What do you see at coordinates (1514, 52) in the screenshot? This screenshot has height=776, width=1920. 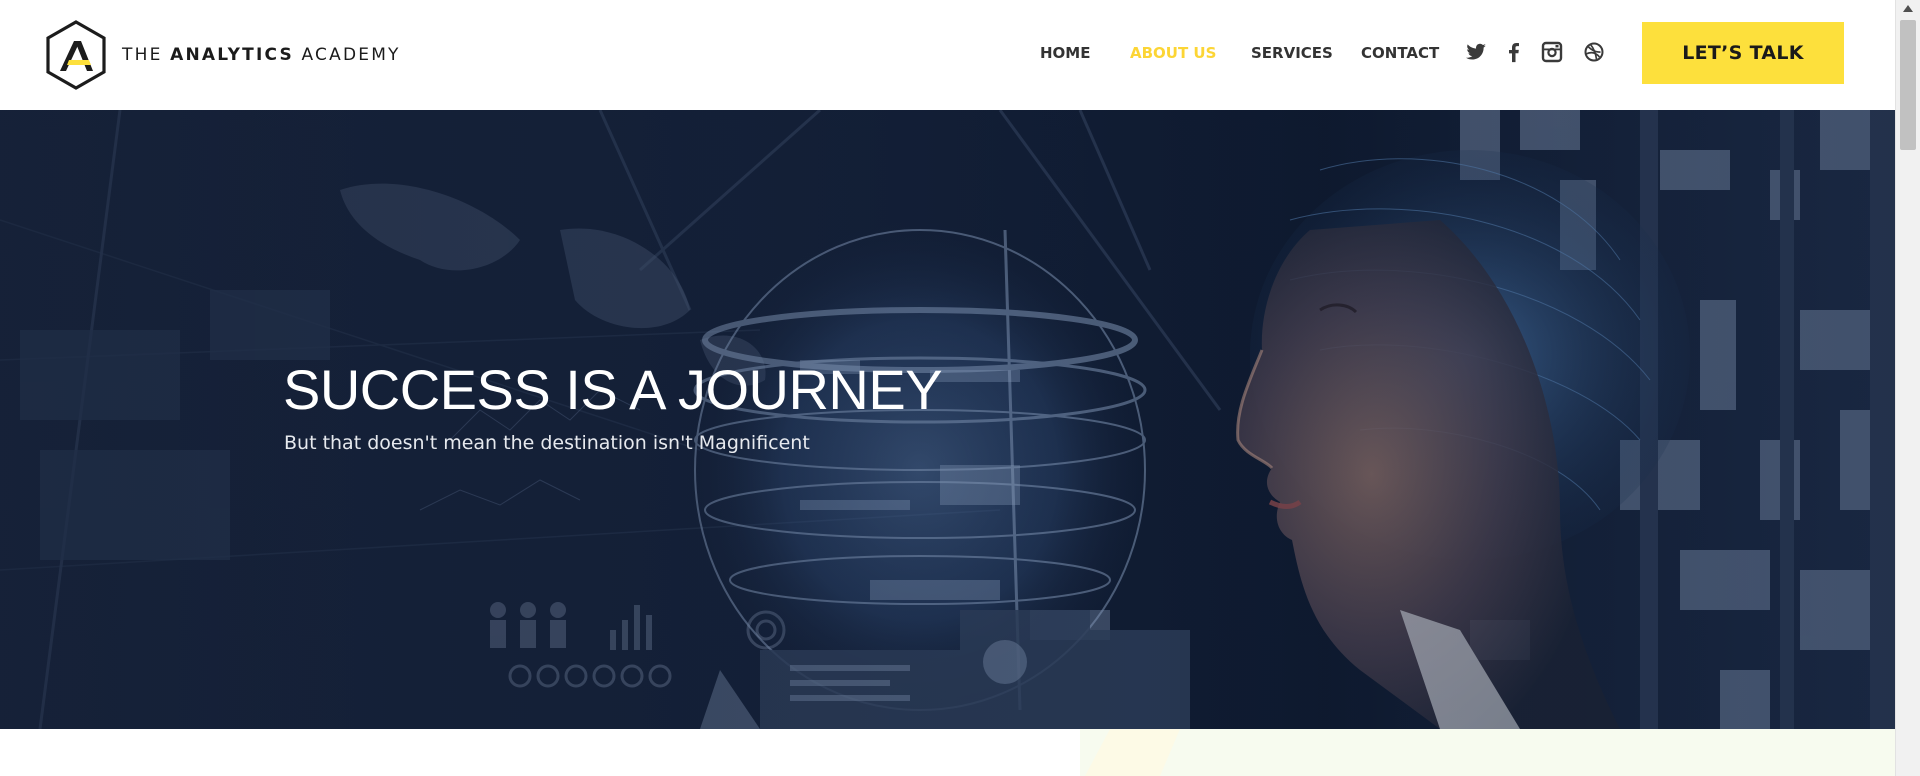 I see `facebook-icon` at bounding box center [1514, 52].